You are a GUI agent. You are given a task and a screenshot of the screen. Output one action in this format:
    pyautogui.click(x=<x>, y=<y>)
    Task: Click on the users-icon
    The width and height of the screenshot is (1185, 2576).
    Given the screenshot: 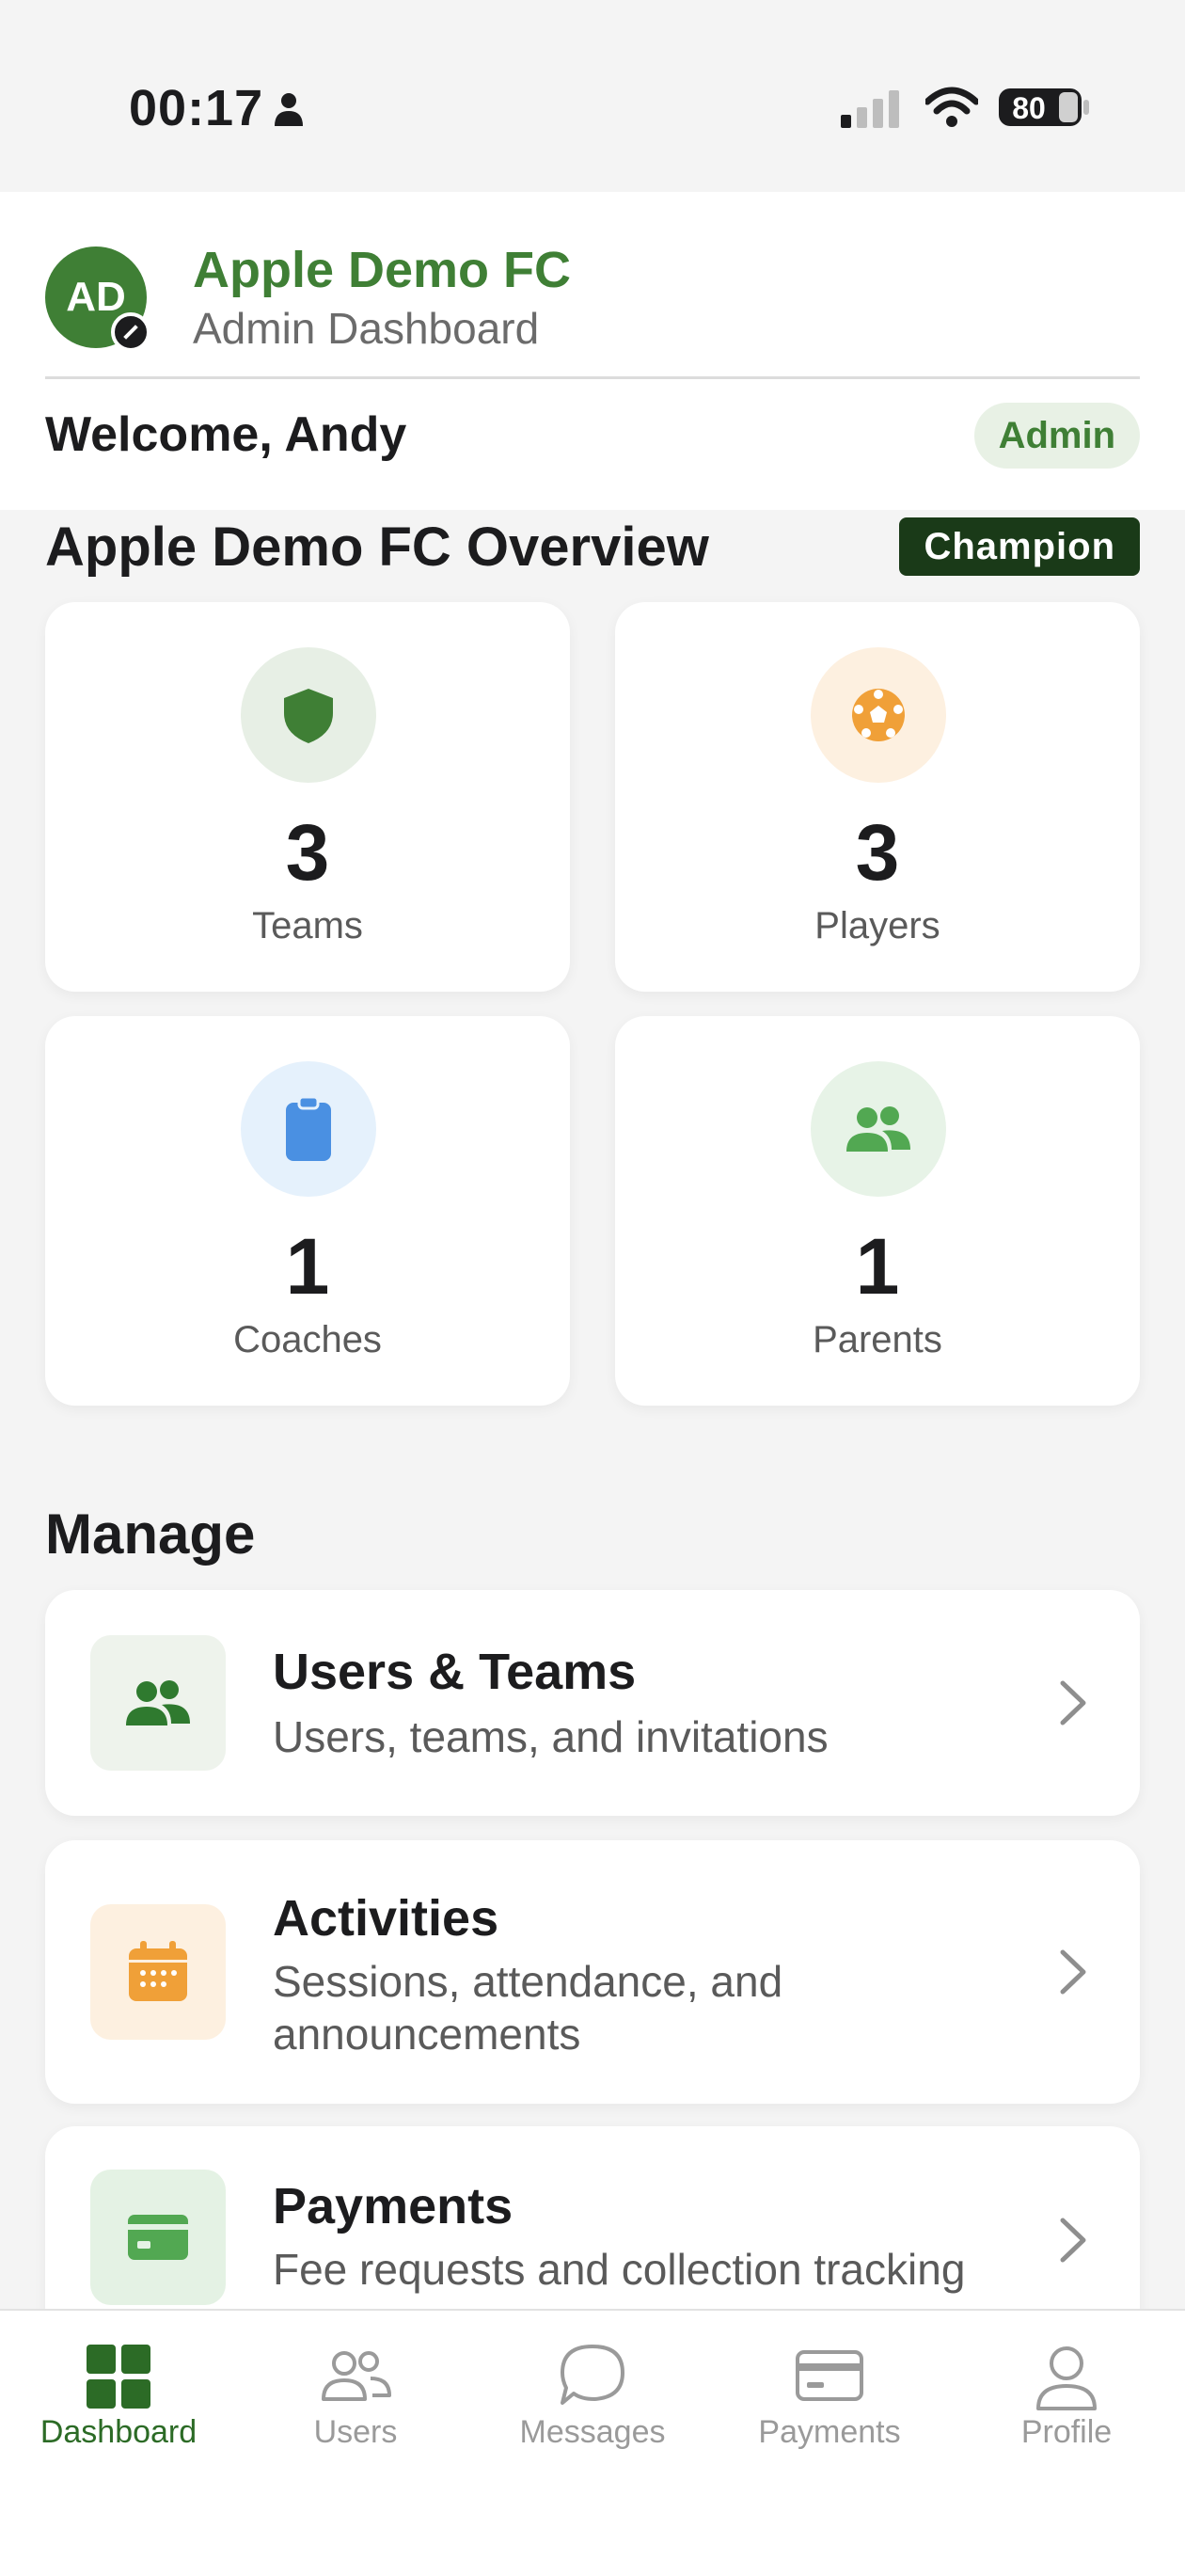 What is the action you would take?
    pyautogui.click(x=356, y=2376)
    